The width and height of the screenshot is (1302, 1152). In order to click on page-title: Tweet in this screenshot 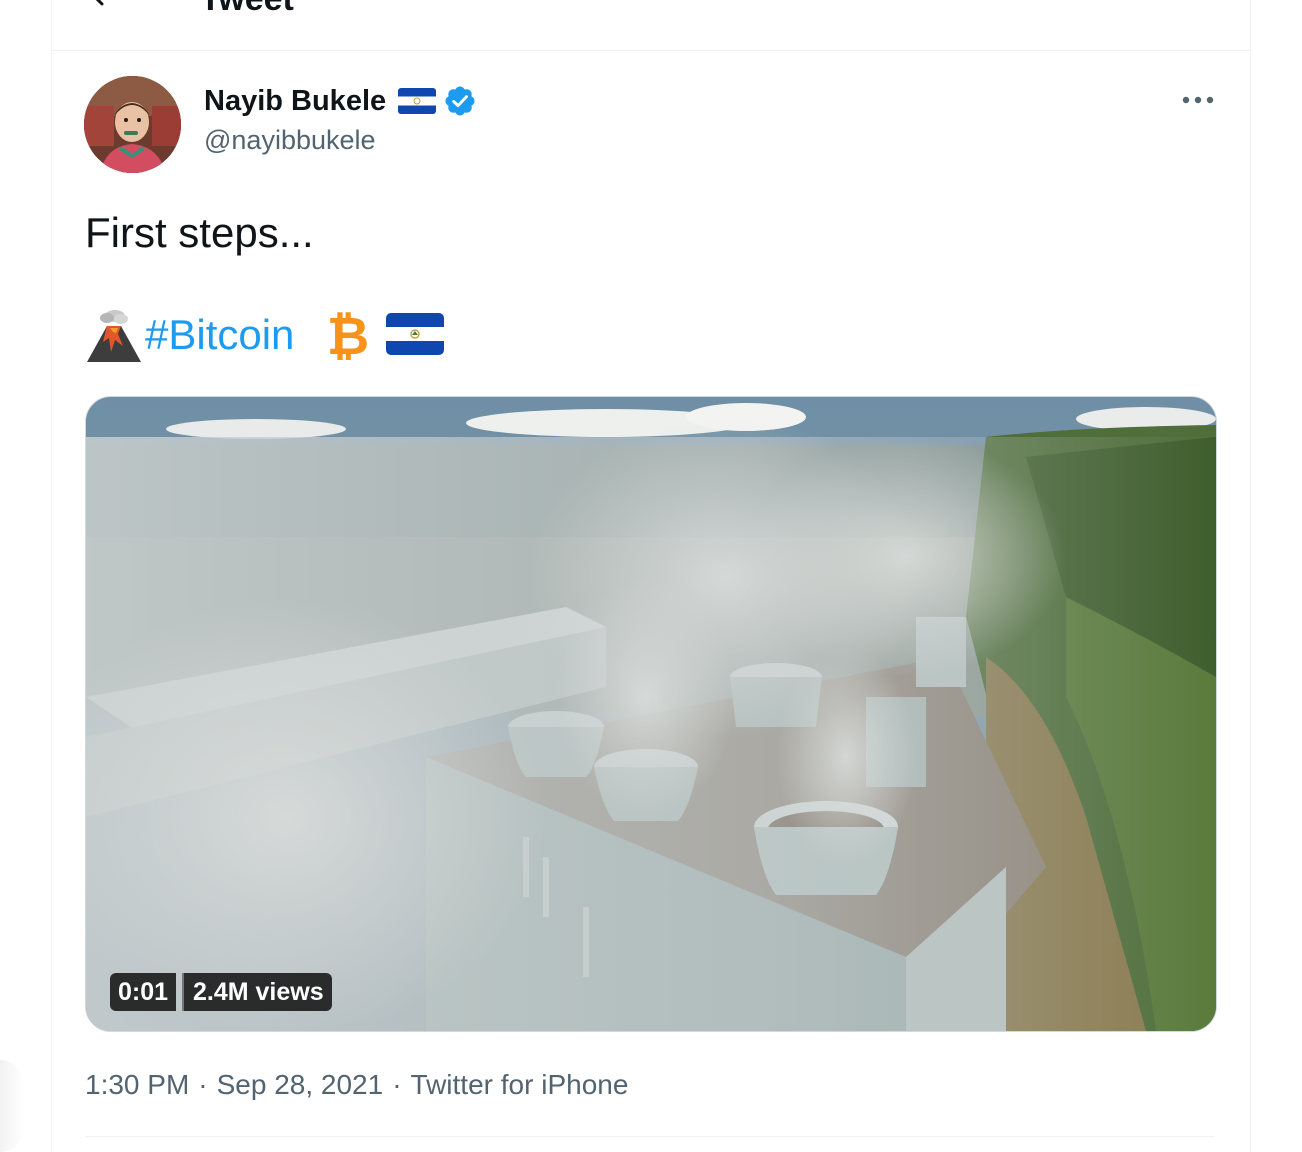, I will do `click(247, 8)`.